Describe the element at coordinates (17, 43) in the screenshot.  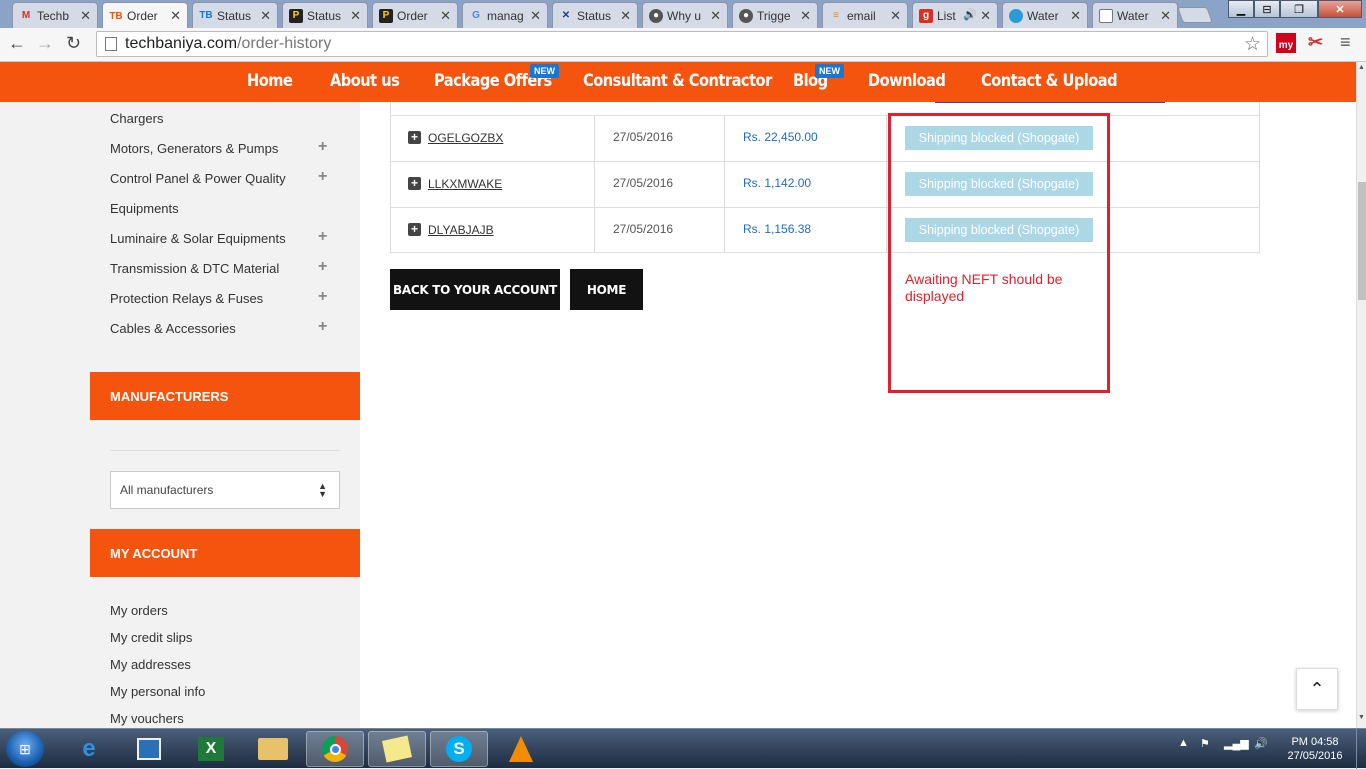
I see `back-arrow-icon: ←` at that location.